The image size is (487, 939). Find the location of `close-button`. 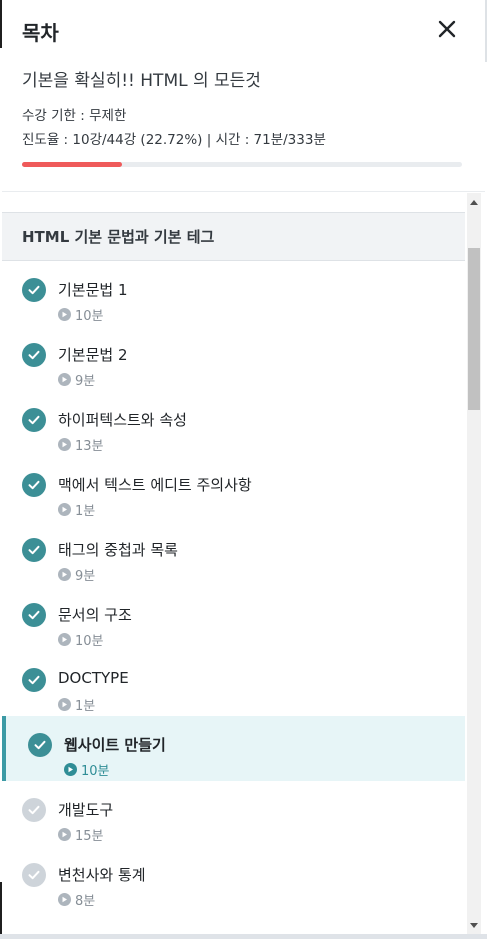

close-button is located at coordinates (447, 29).